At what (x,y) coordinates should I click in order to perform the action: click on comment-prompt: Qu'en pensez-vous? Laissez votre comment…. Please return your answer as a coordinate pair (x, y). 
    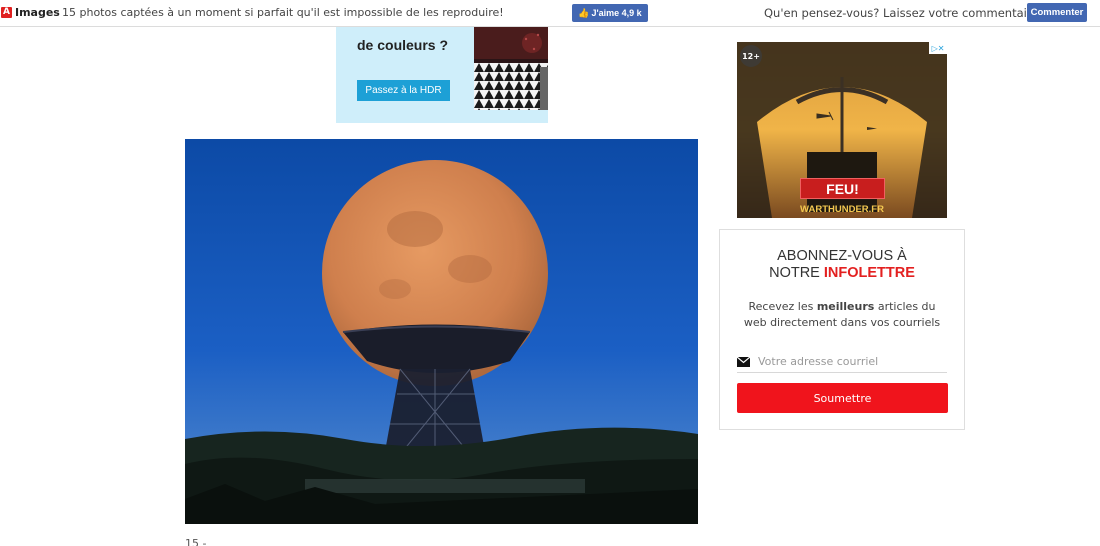
    Looking at the image, I should click on (911, 13).